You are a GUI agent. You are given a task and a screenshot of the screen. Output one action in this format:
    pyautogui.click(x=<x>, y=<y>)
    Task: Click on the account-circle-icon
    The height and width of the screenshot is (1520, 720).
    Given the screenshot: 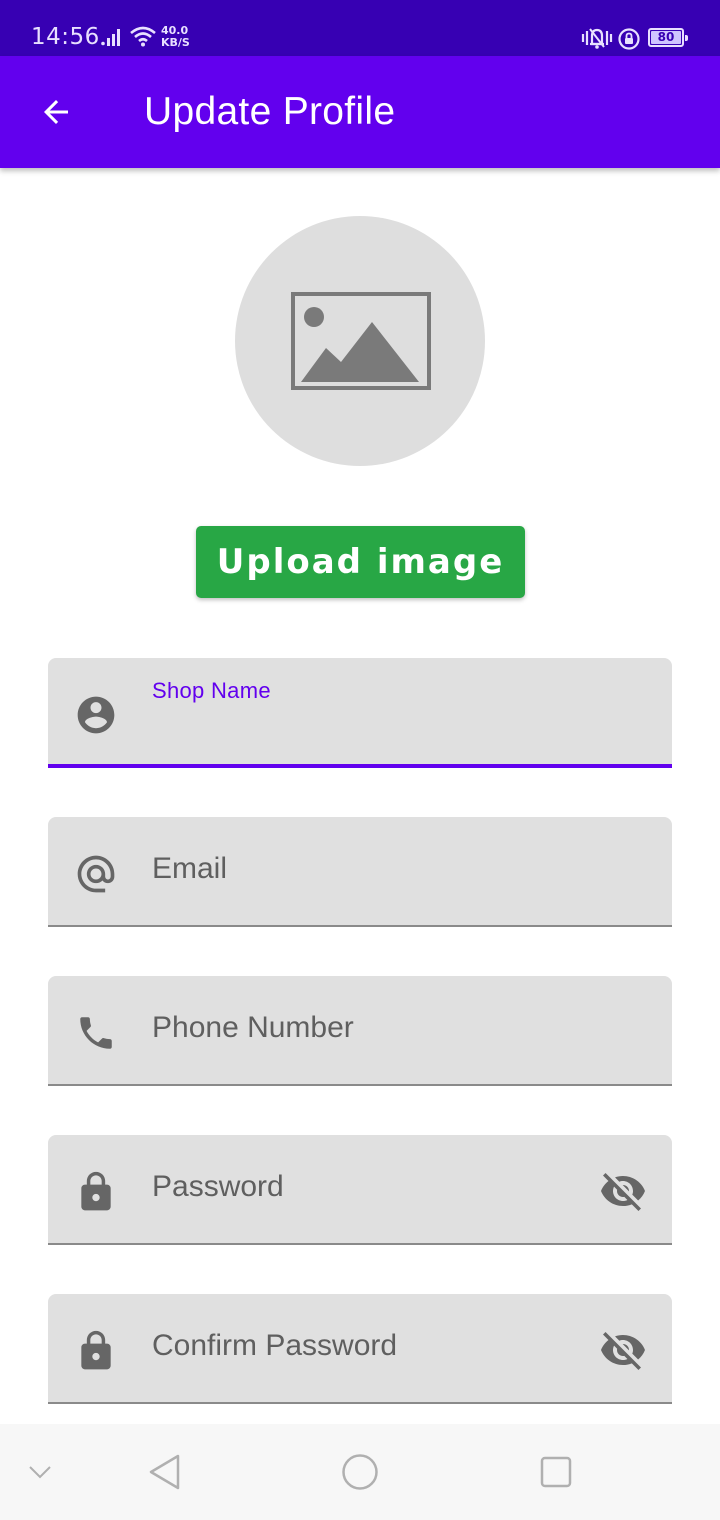 What is the action you would take?
    pyautogui.click(x=96, y=715)
    